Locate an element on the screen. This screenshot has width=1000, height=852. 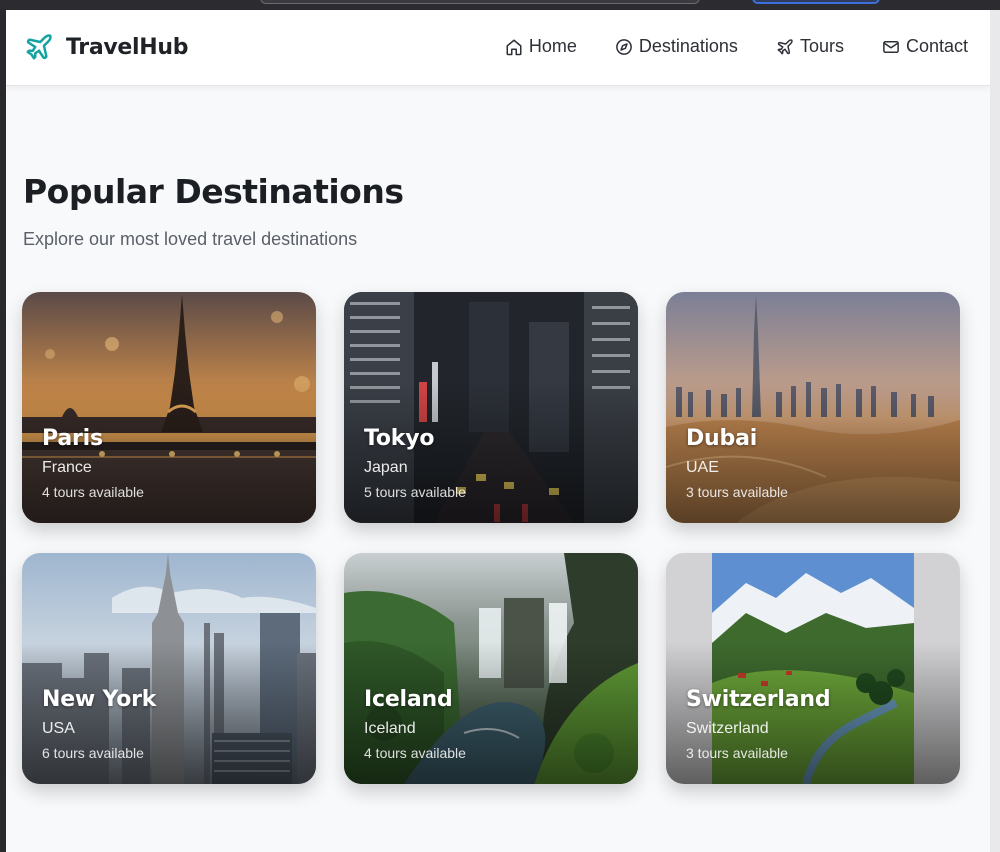
destination-name: Tokyo is located at coordinates (399, 438).